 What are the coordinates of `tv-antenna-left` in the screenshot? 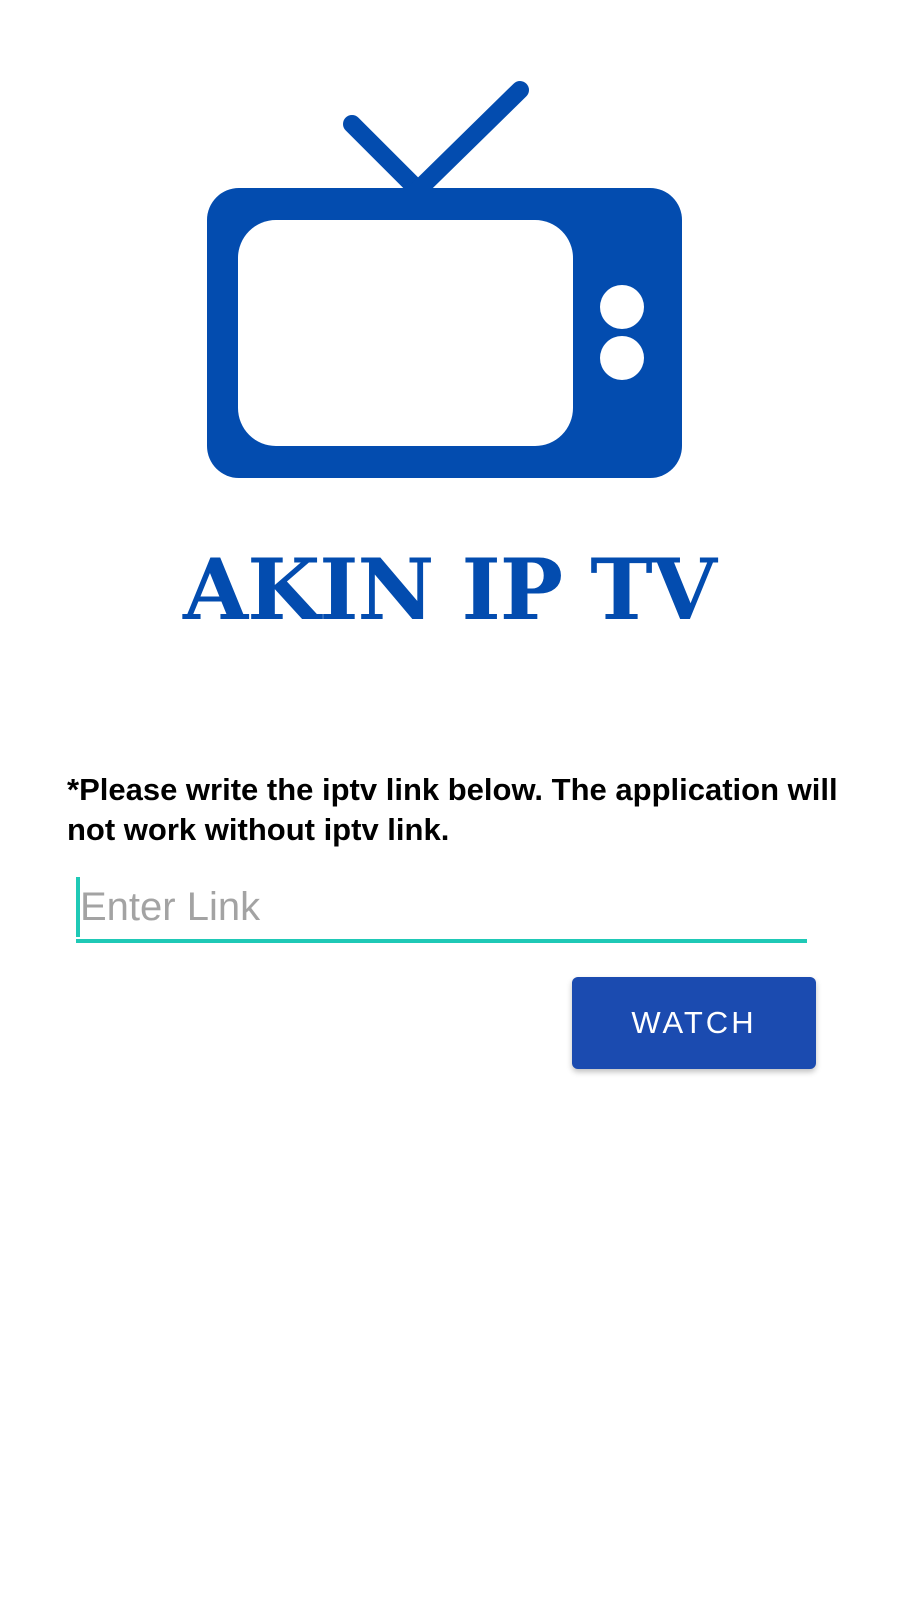 It's located at (385, 157).